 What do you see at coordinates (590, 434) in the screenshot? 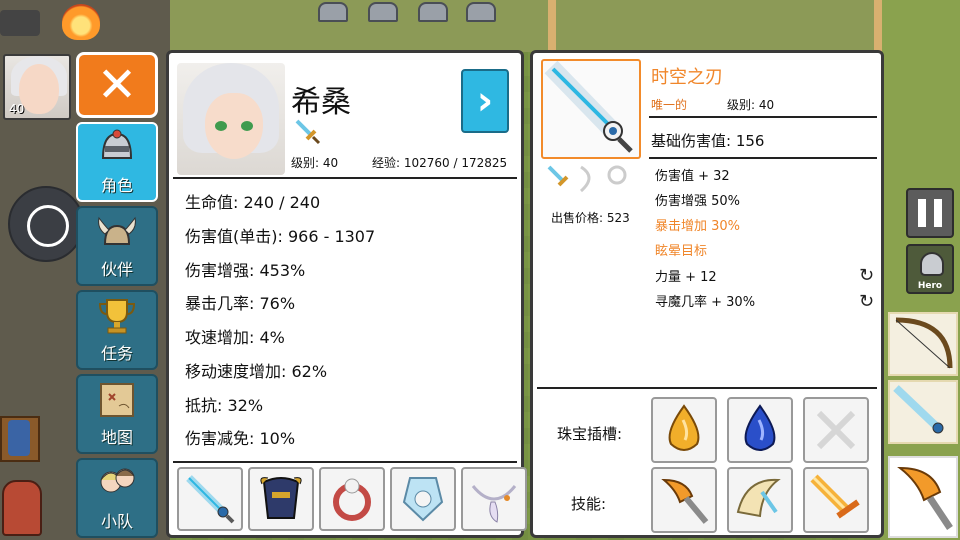
I see `gem-slots-label: 珠宝插槽:` at bounding box center [590, 434].